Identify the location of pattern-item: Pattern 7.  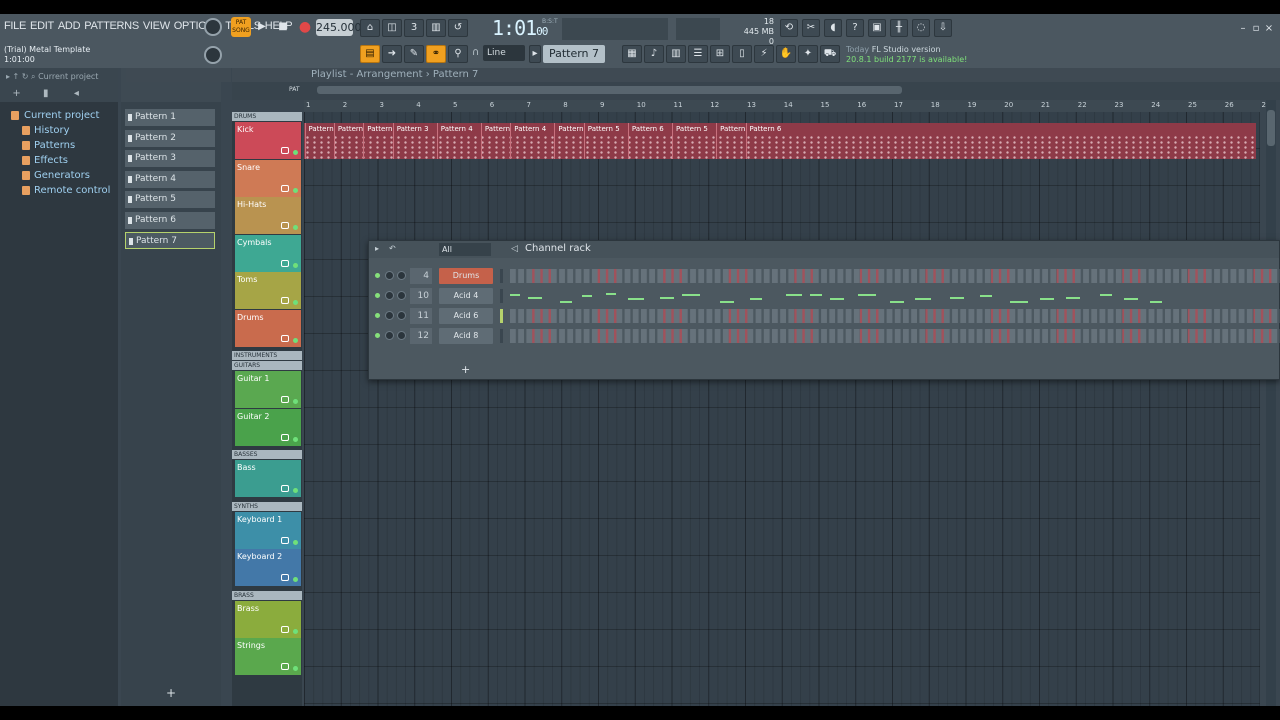
(170, 240).